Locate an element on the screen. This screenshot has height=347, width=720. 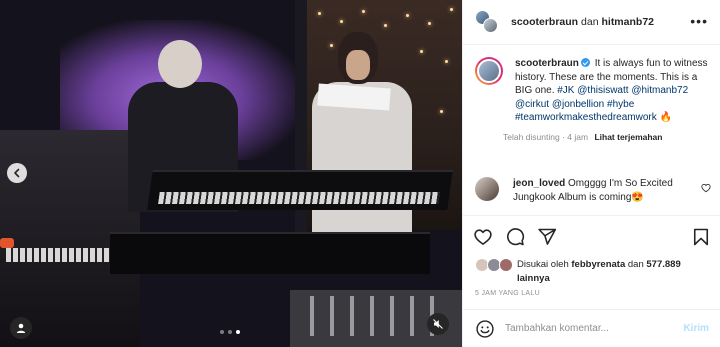
comment-username: jeon_loved is located at coordinates (539, 183).